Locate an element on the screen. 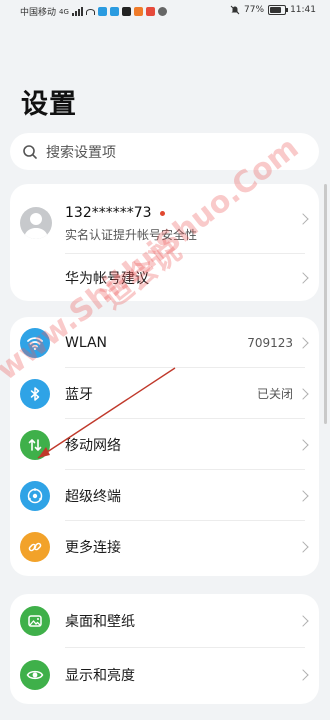  settings-item-mobile-network: 移动网络 is located at coordinates (164, 444).